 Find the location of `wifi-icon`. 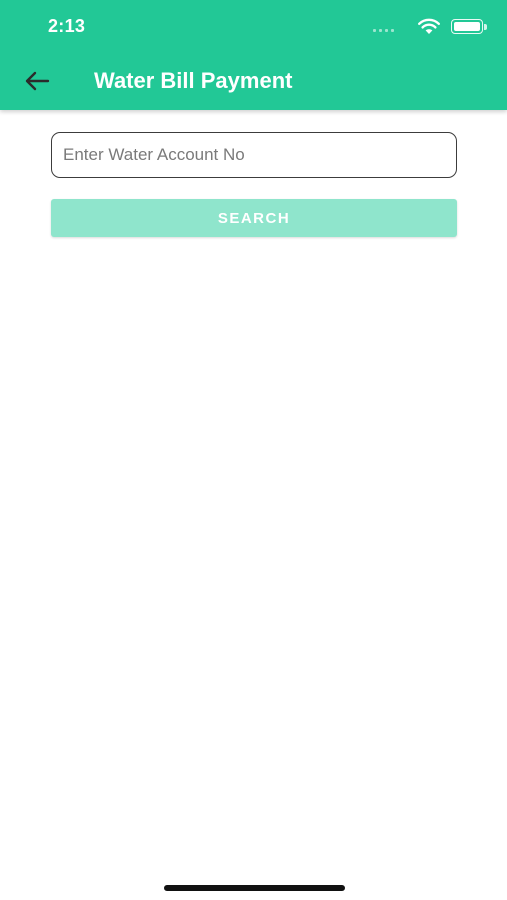

wifi-icon is located at coordinates (429, 26).